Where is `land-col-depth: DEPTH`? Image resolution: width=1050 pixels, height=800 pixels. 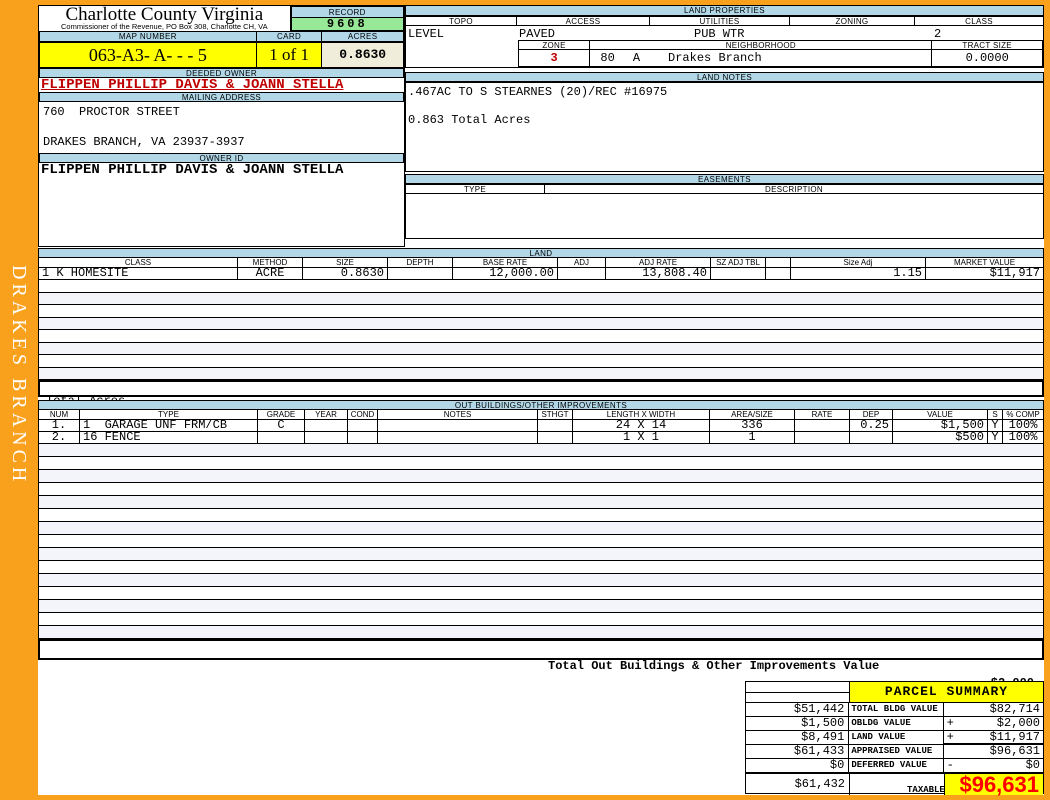 land-col-depth: DEPTH is located at coordinates (420, 263).